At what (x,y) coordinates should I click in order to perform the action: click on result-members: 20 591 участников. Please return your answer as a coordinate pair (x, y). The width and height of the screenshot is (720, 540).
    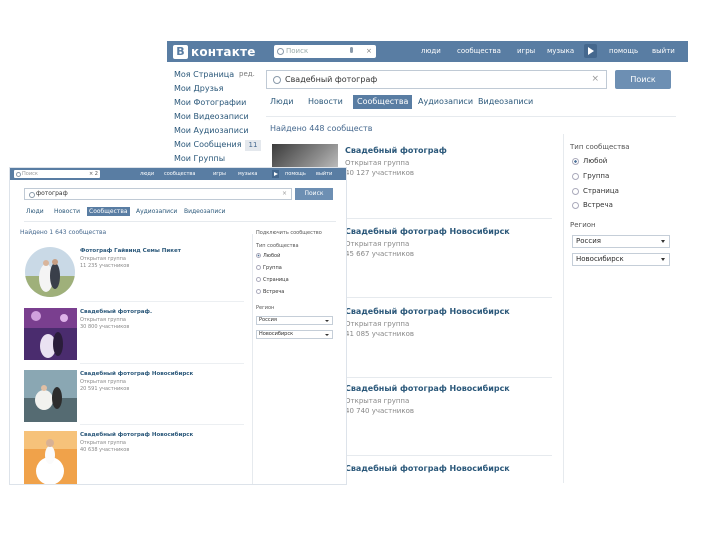
    Looking at the image, I should click on (105, 389).